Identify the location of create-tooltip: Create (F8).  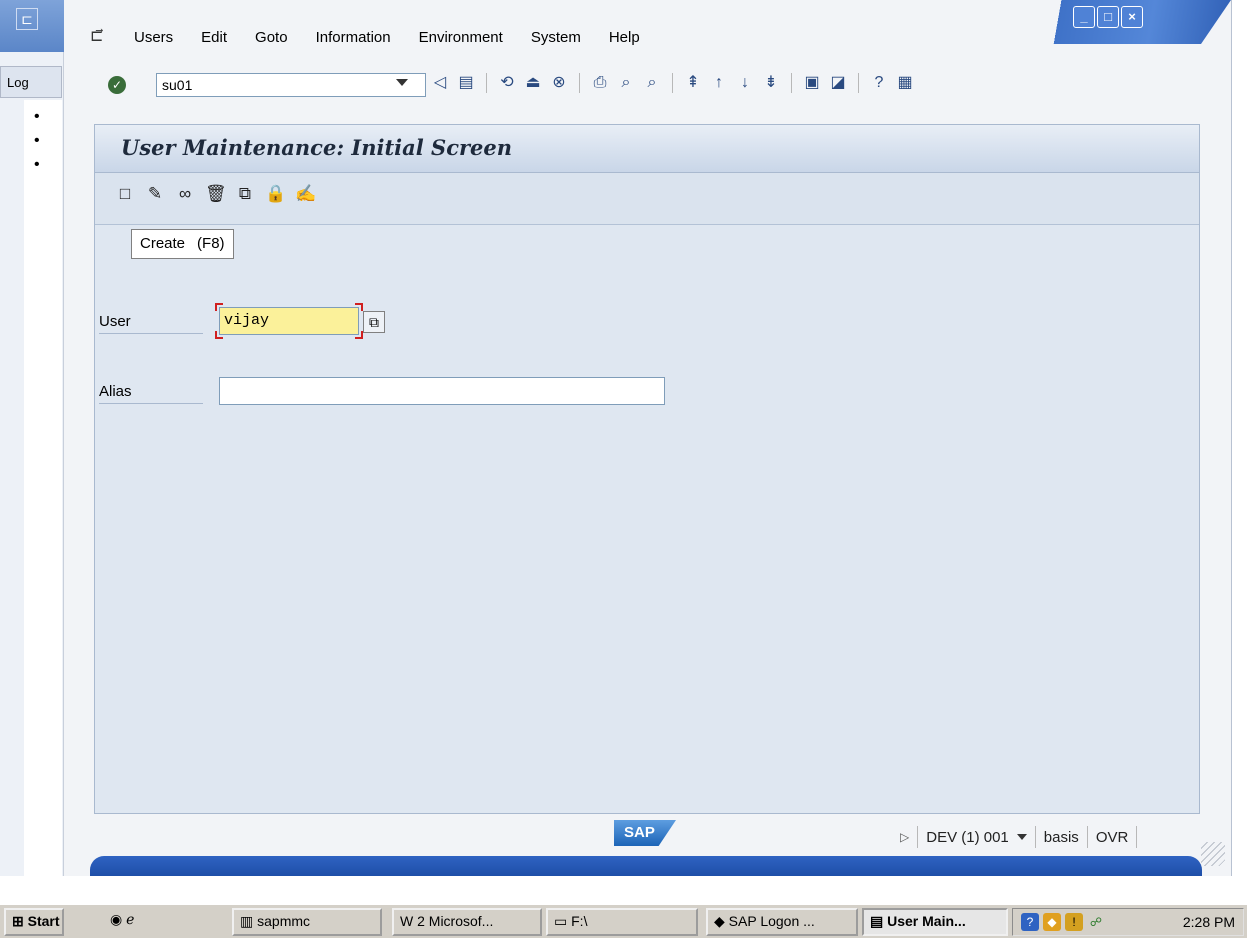
(182, 244).